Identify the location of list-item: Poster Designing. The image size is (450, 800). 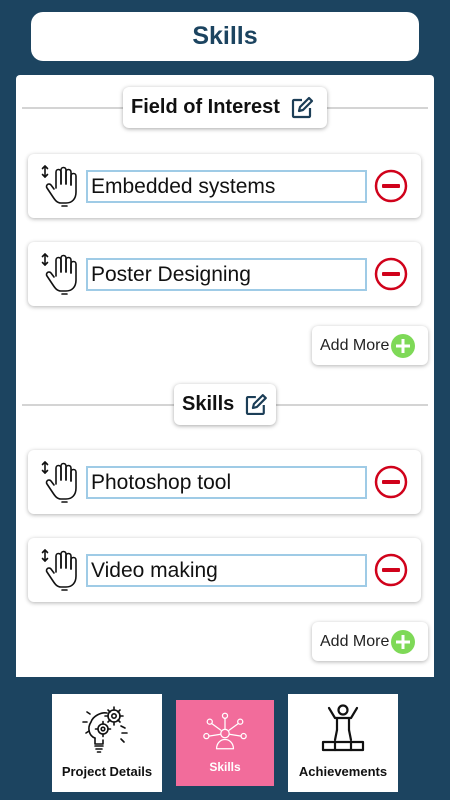
(224, 274).